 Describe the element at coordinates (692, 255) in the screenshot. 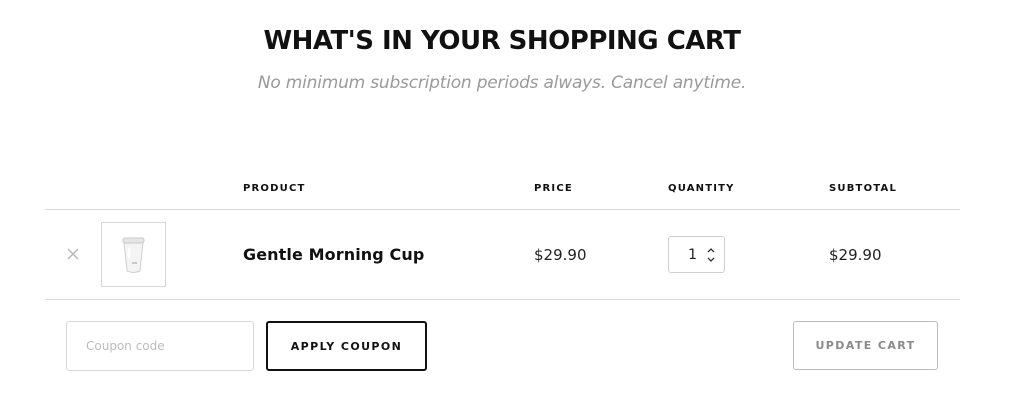

I see `quantity-value: 1` at that location.